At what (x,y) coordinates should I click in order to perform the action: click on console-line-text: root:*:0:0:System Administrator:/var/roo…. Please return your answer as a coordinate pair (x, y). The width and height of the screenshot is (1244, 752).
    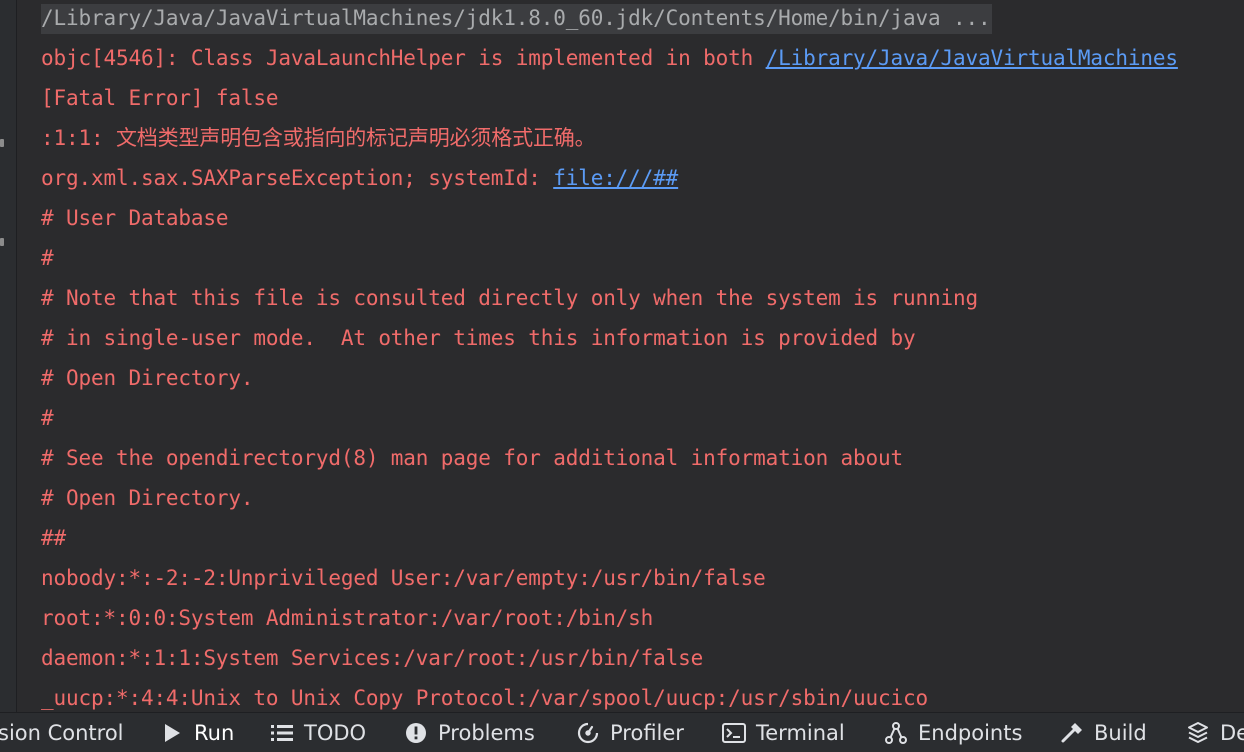
    Looking at the image, I should click on (347, 618).